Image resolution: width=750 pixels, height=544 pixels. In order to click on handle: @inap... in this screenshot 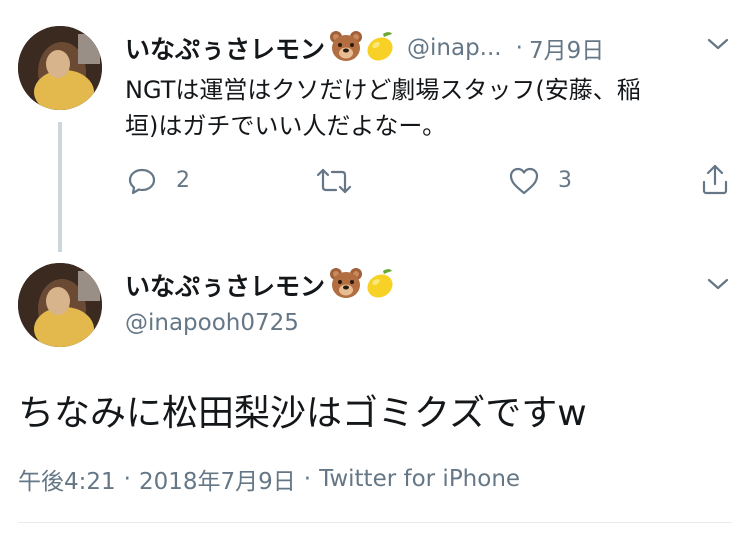, I will do `click(454, 48)`.